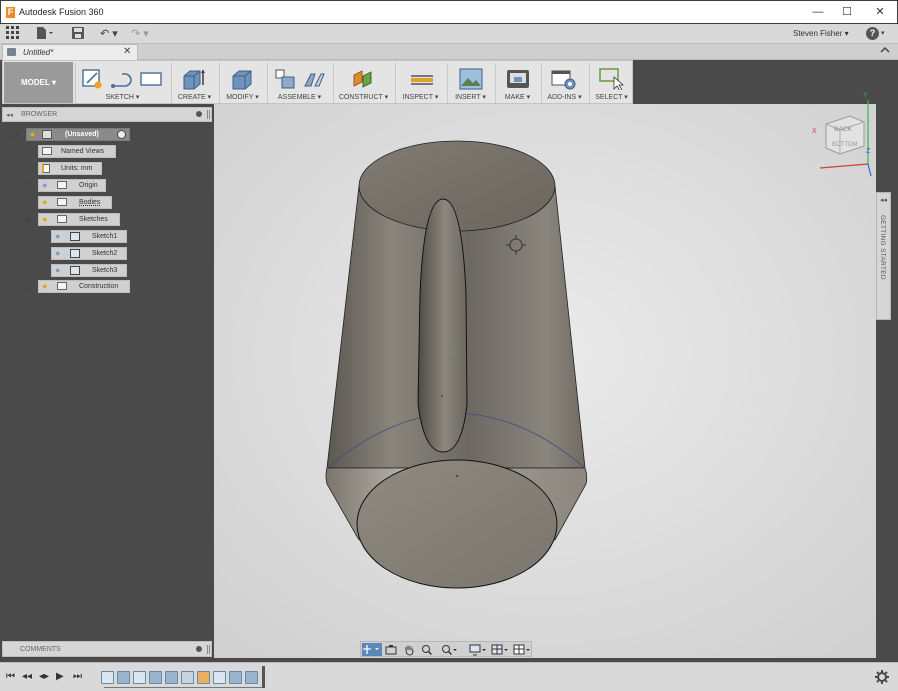 This screenshot has width=898, height=691. Describe the element at coordinates (450, 650) in the screenshot. I see `fit-zoom-icon` at that location.